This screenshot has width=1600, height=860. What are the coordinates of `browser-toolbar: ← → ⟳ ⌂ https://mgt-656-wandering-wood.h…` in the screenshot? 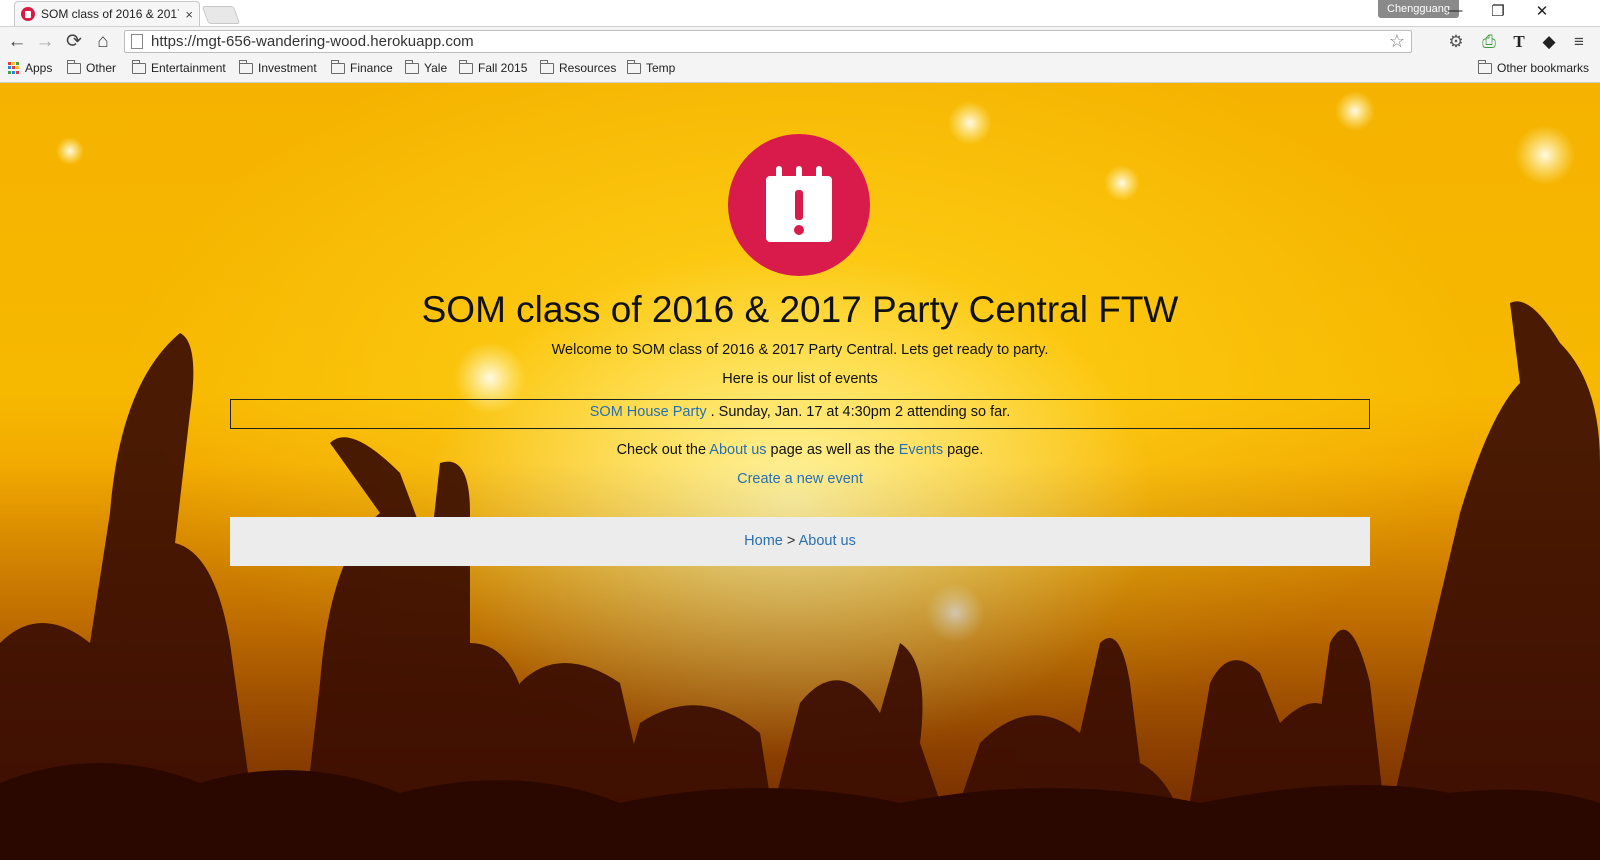 It's located at (800, 42).